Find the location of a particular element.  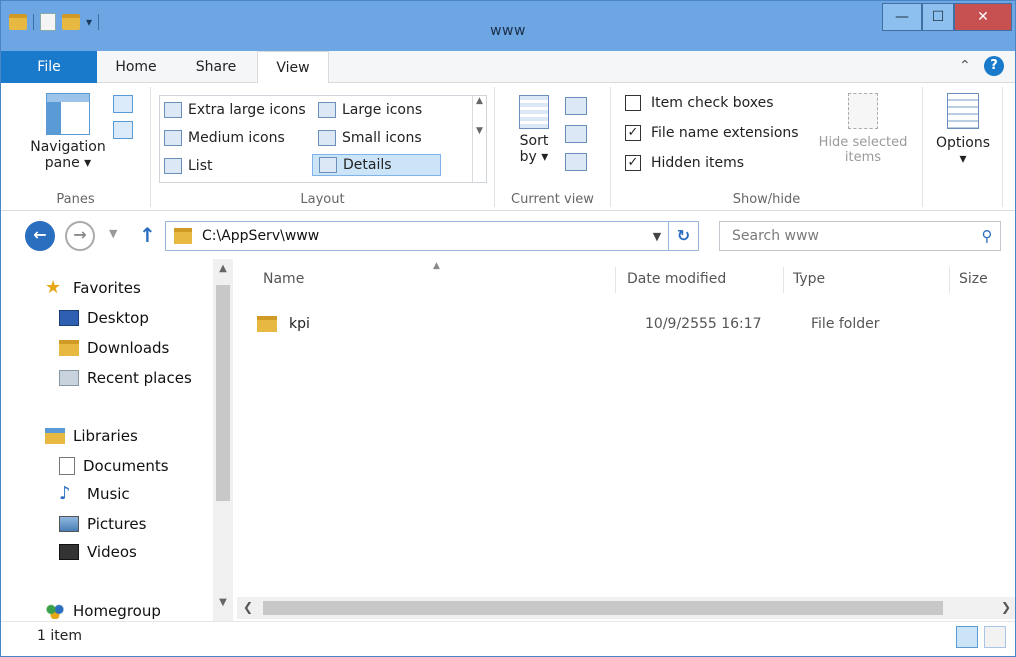

file-name-extensions-toggle: ✓ File name extensions is located at coordinates (712, 133).